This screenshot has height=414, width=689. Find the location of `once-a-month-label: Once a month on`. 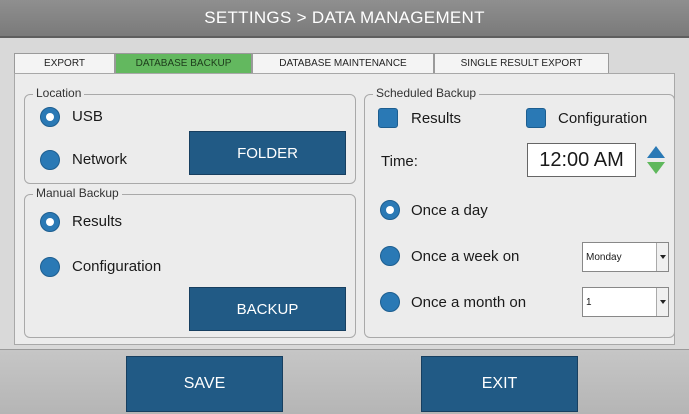

once-a-month-label: Once a month on is located at coordinates (469, 302).